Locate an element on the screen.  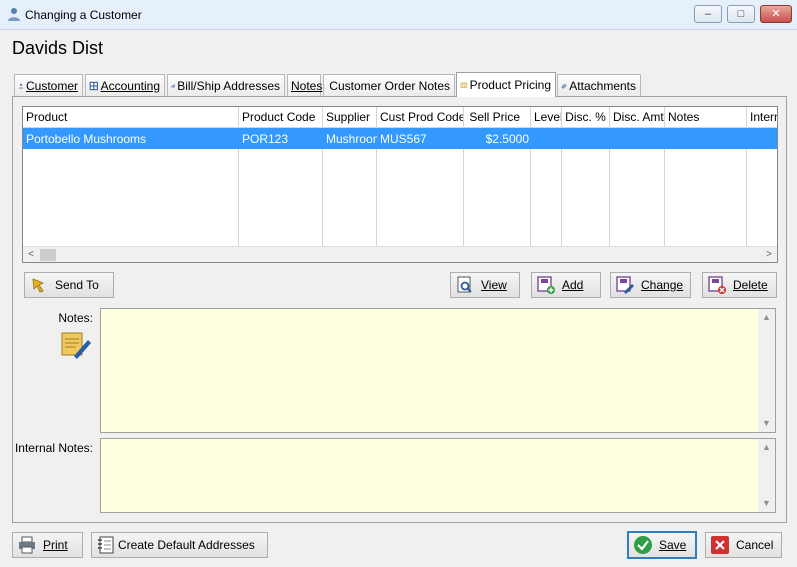
cancel-label: Cancel is located at coordinates (755, 545).